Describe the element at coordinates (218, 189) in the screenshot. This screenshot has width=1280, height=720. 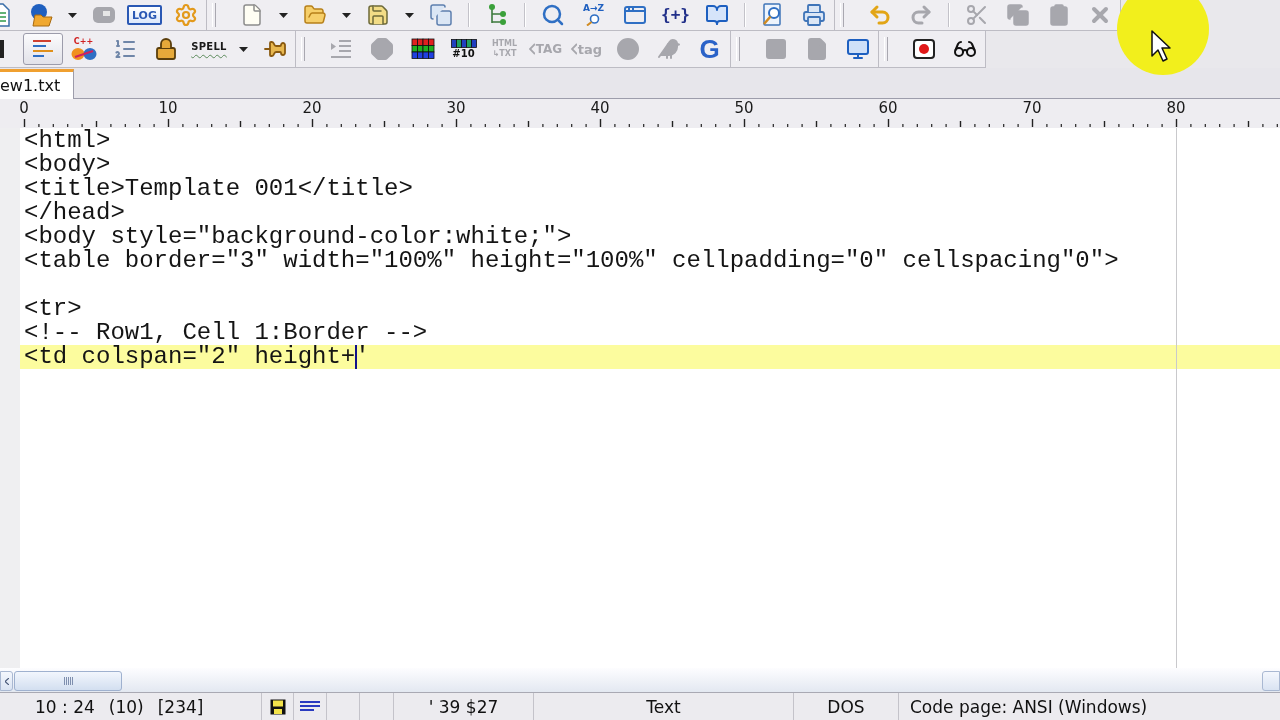
I see `code-line: <title>Template 001</title>` at that location.